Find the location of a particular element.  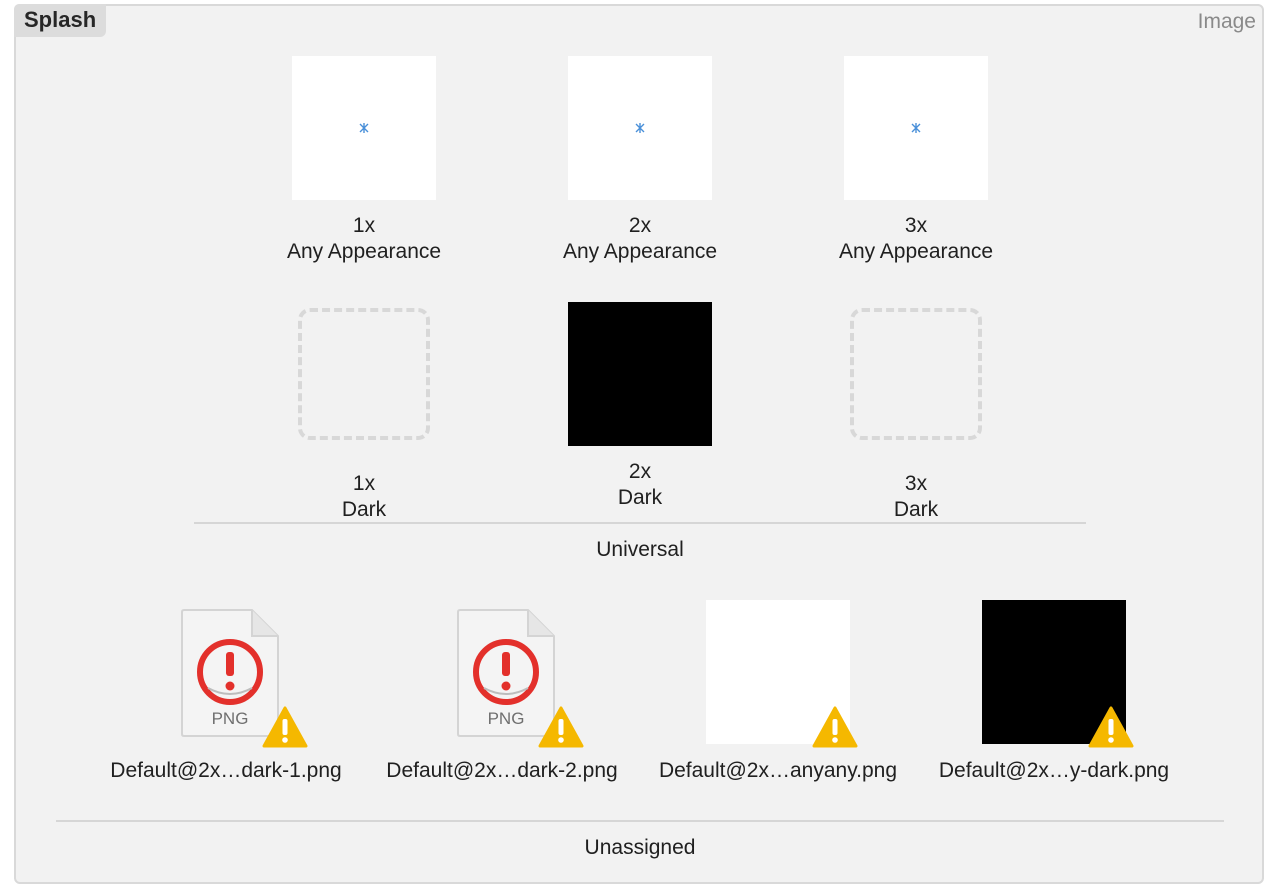

file-name-label: Default@2x…dark-2.png is located at coordinates (502, 770).